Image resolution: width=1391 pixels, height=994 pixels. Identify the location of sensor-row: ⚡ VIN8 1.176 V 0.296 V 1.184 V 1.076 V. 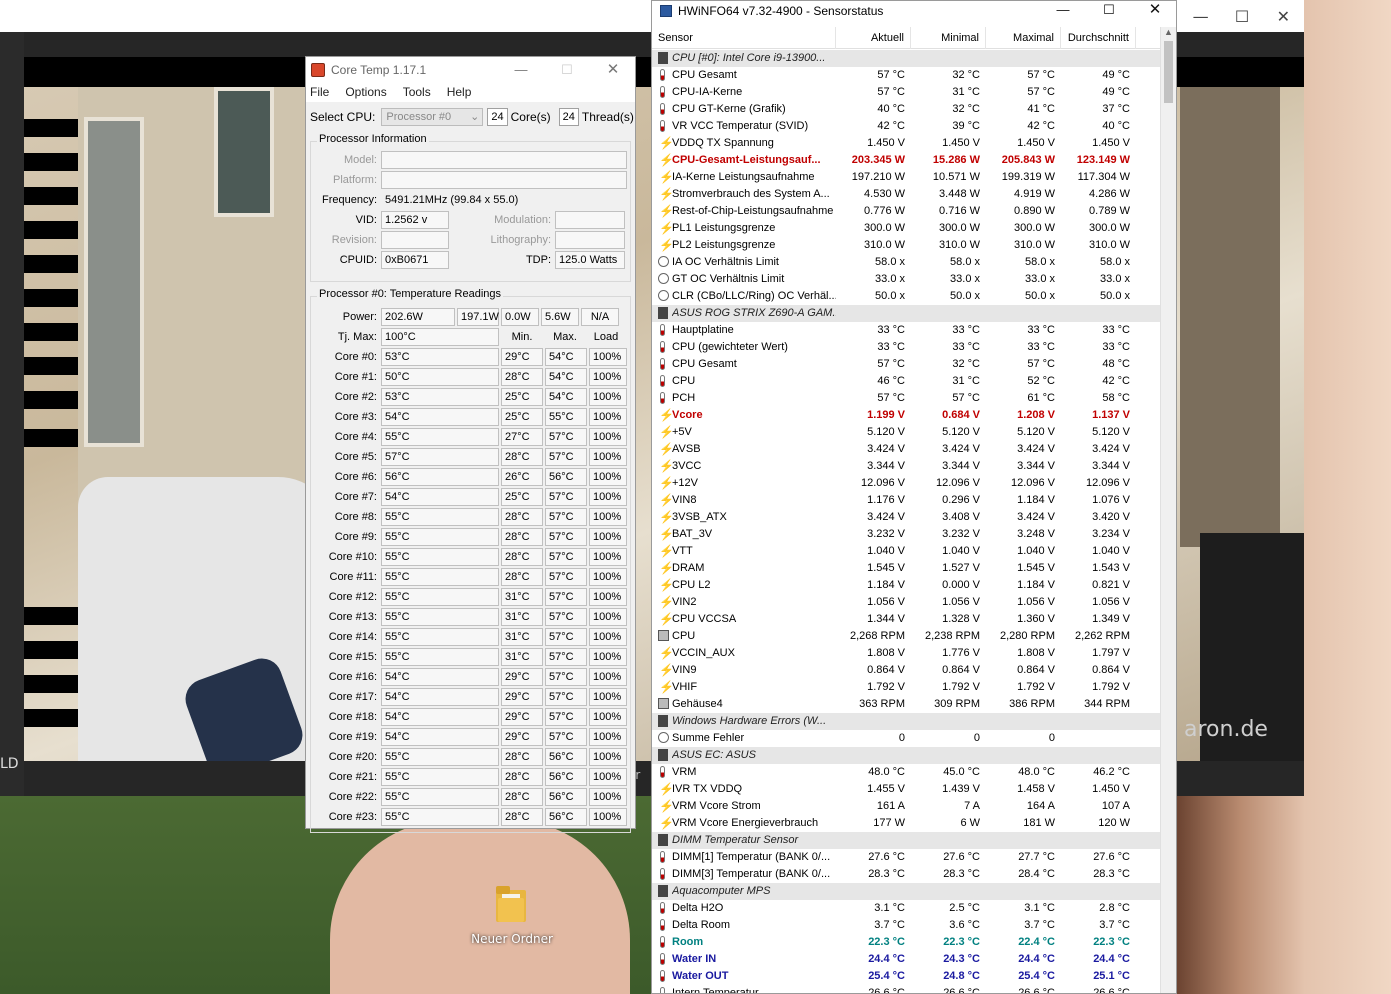
(907, 500).